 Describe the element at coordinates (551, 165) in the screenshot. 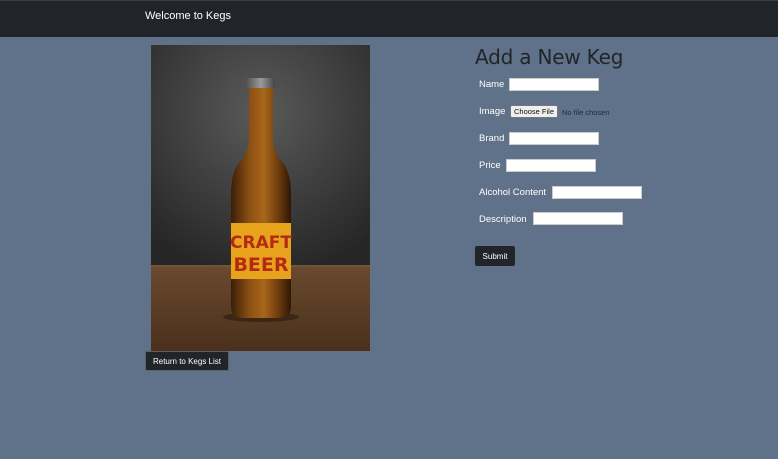

I see `price-input` at that location.